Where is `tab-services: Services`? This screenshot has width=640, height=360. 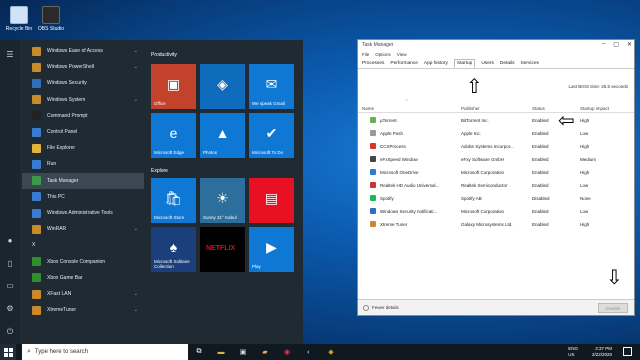
tab-services: Services is located at coordinates (530, 63).